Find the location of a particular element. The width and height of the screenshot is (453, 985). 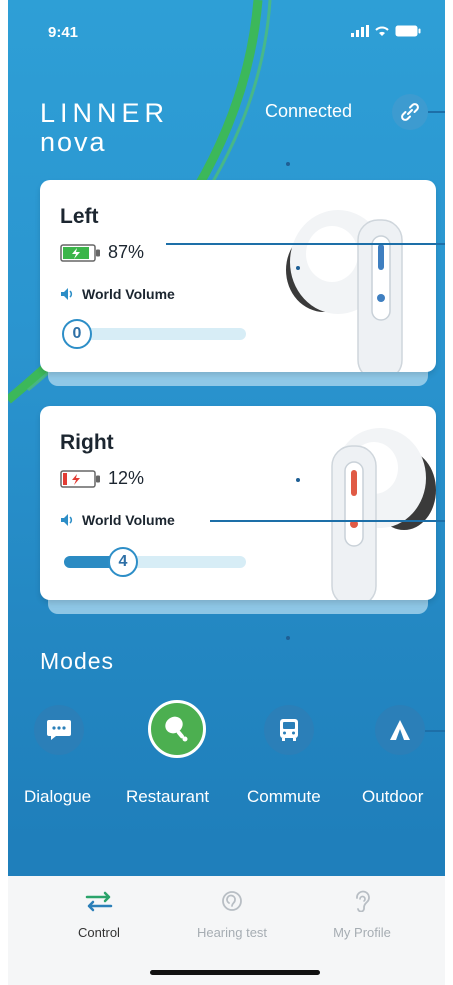

left-earbud-indicator is located at coordinates (381, 257).